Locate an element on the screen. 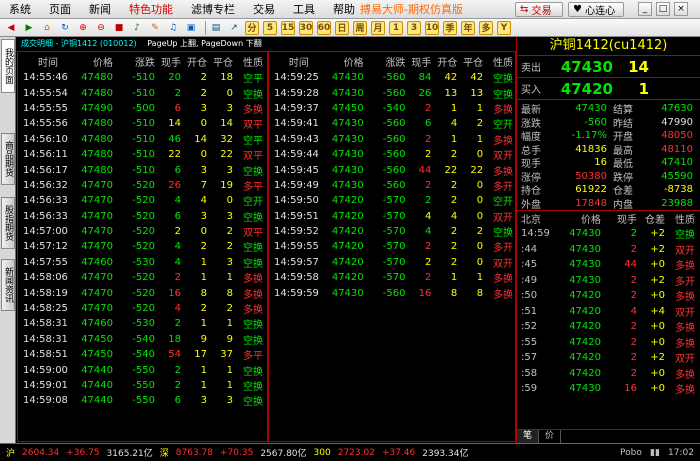 The height and width of the screenshot is (461, 700). table-row: 14:55:54 47480 -510 2 2 0 空换 is located at coordinates (142, 93).